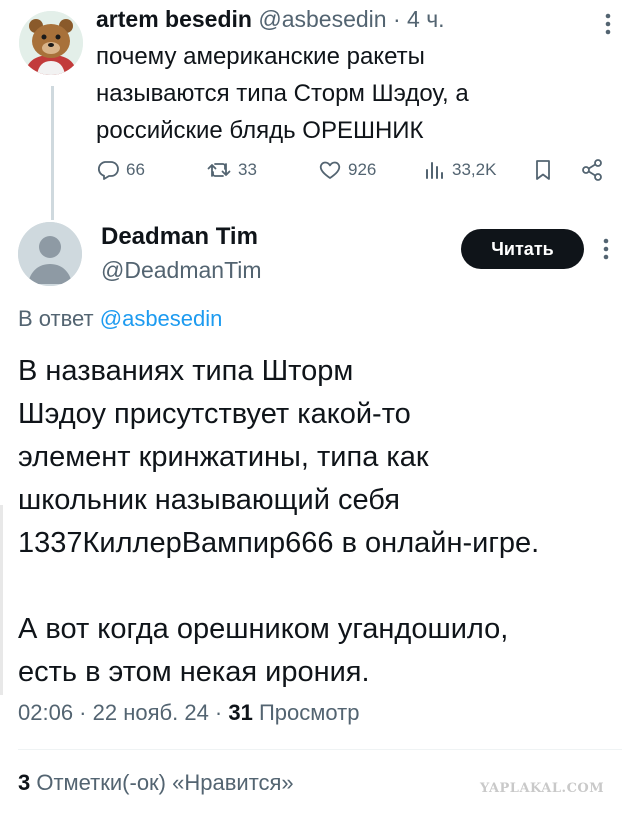 This screenshot has height=821, width=640. Describe the element at coordinates (347, 170) in the screenshot. I see `like-button: 926` at that location.